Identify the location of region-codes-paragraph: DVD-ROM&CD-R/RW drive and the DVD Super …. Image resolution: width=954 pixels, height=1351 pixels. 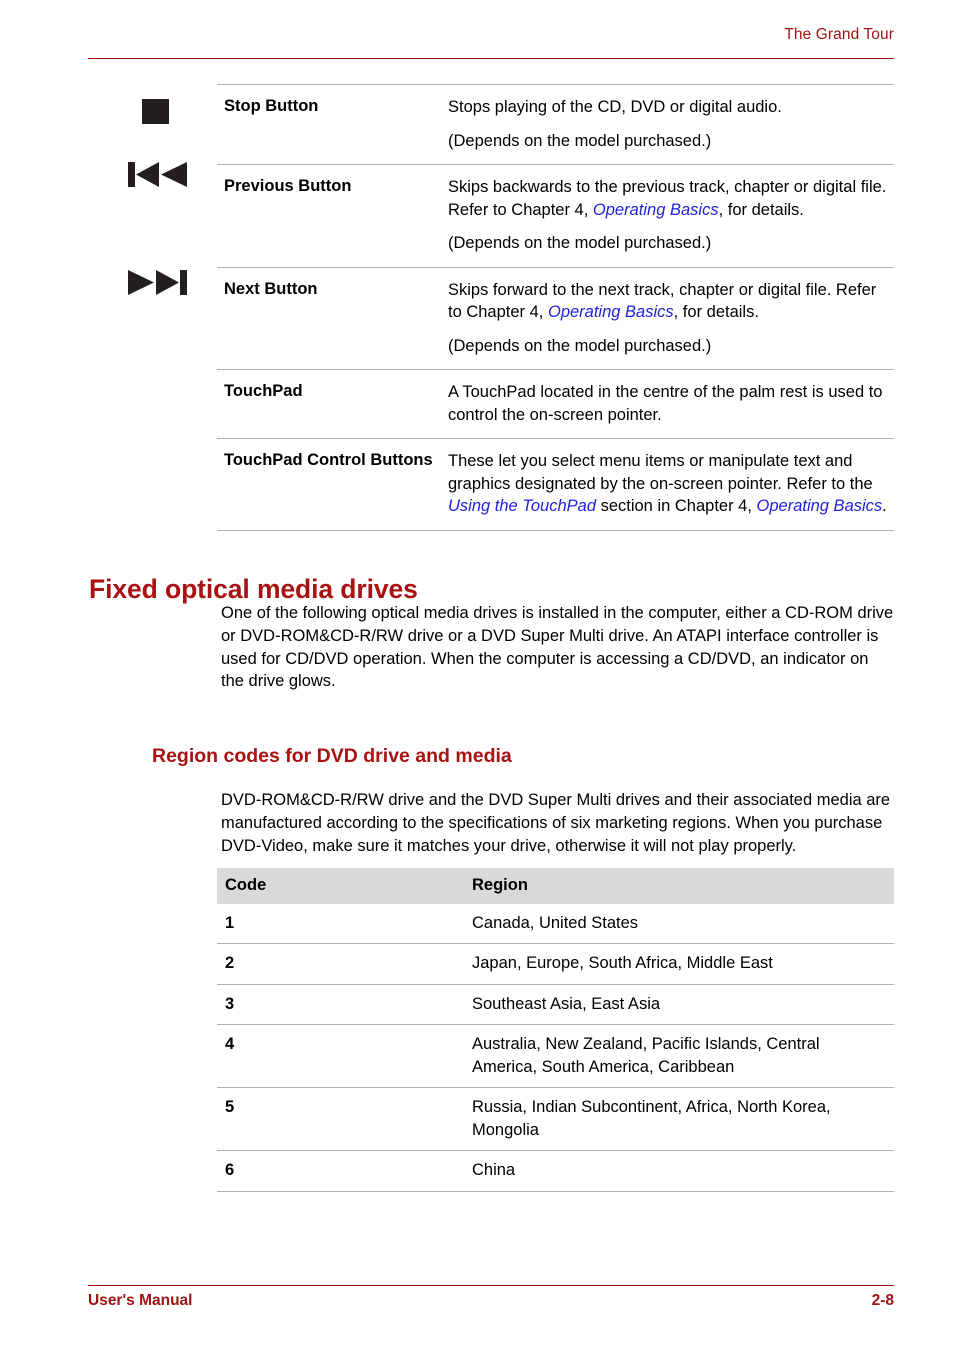
(556, 823).